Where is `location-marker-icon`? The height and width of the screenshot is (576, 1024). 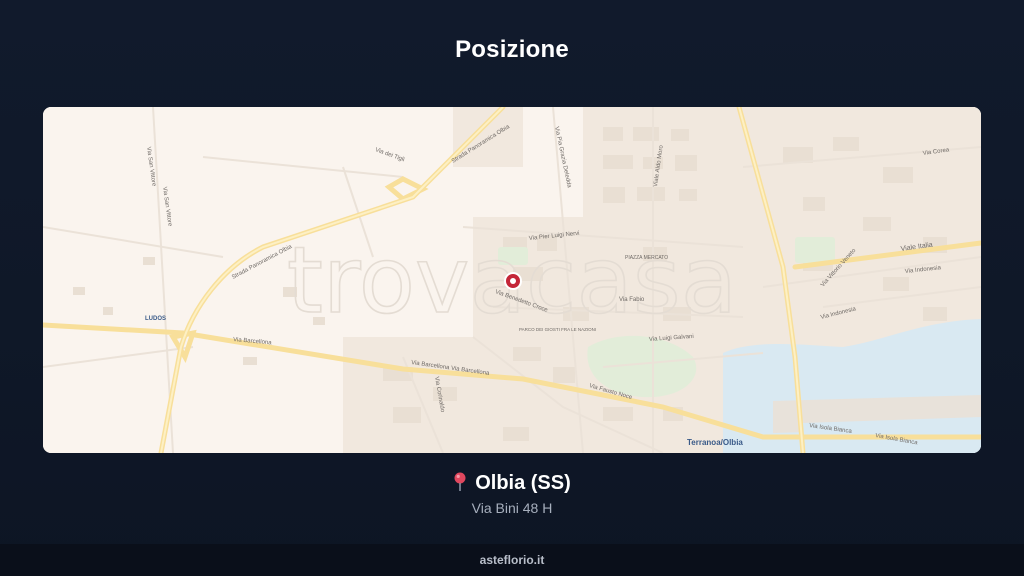
location-marker-icon is located at coordinates (513, 281).